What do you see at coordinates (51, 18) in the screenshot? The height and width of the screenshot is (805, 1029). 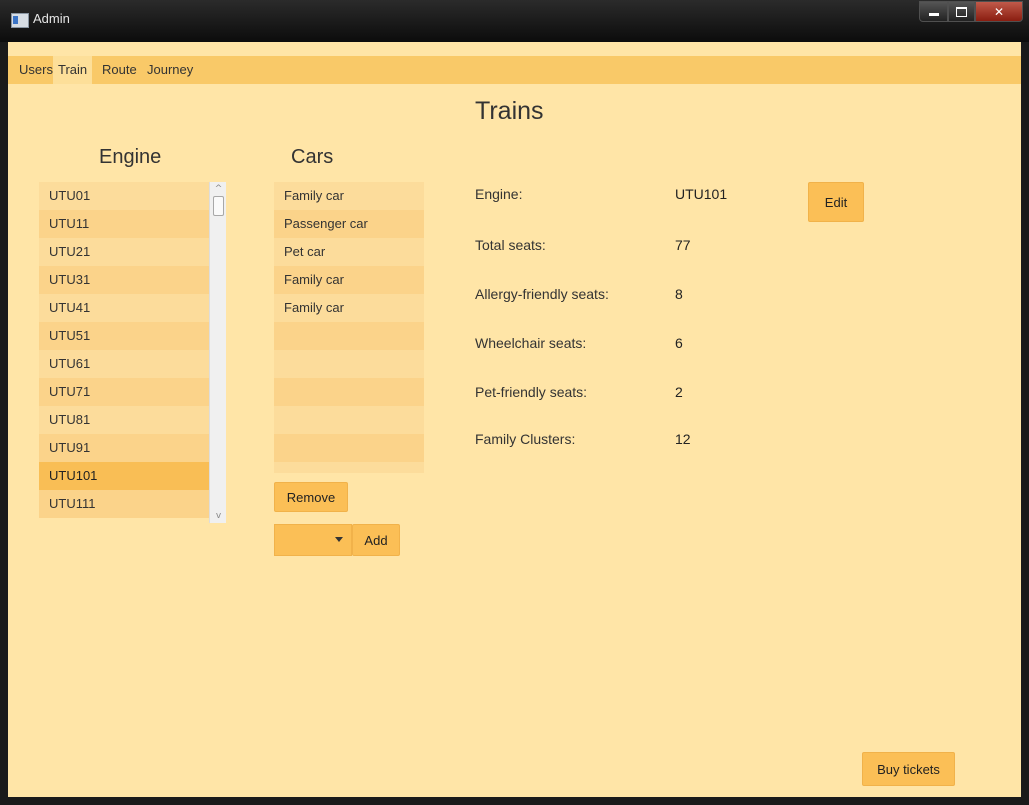 I see `window-title: Admin` at bounding box center [51, 18].